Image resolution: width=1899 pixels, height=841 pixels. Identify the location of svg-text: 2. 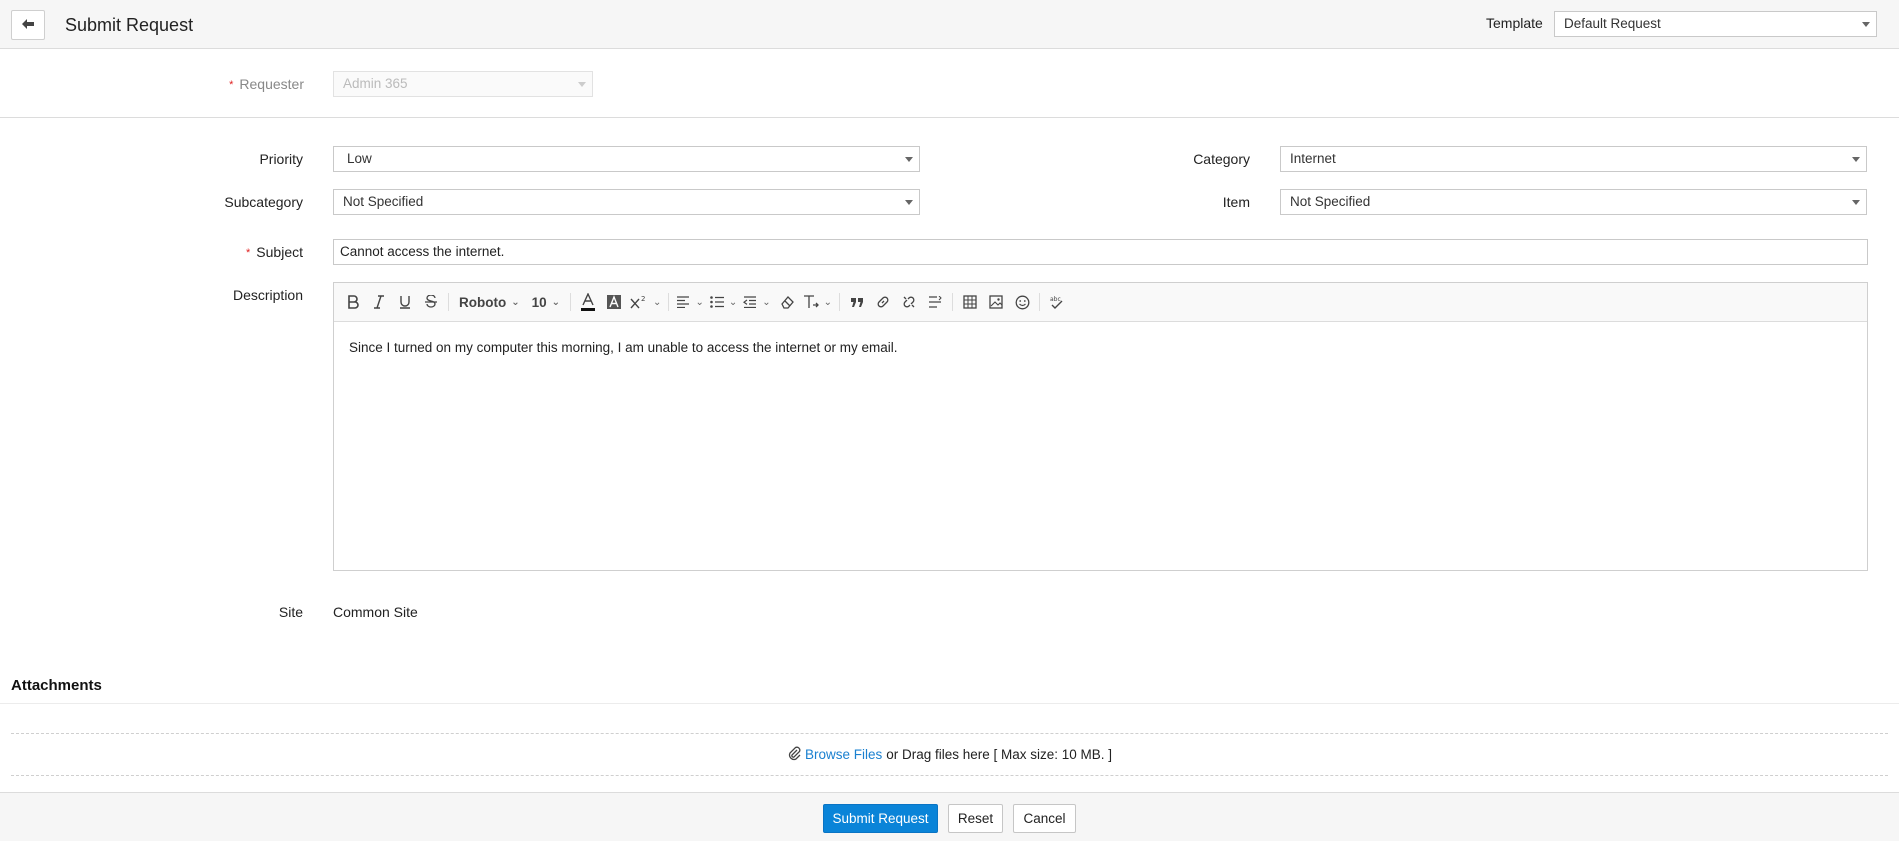
(643, 299).